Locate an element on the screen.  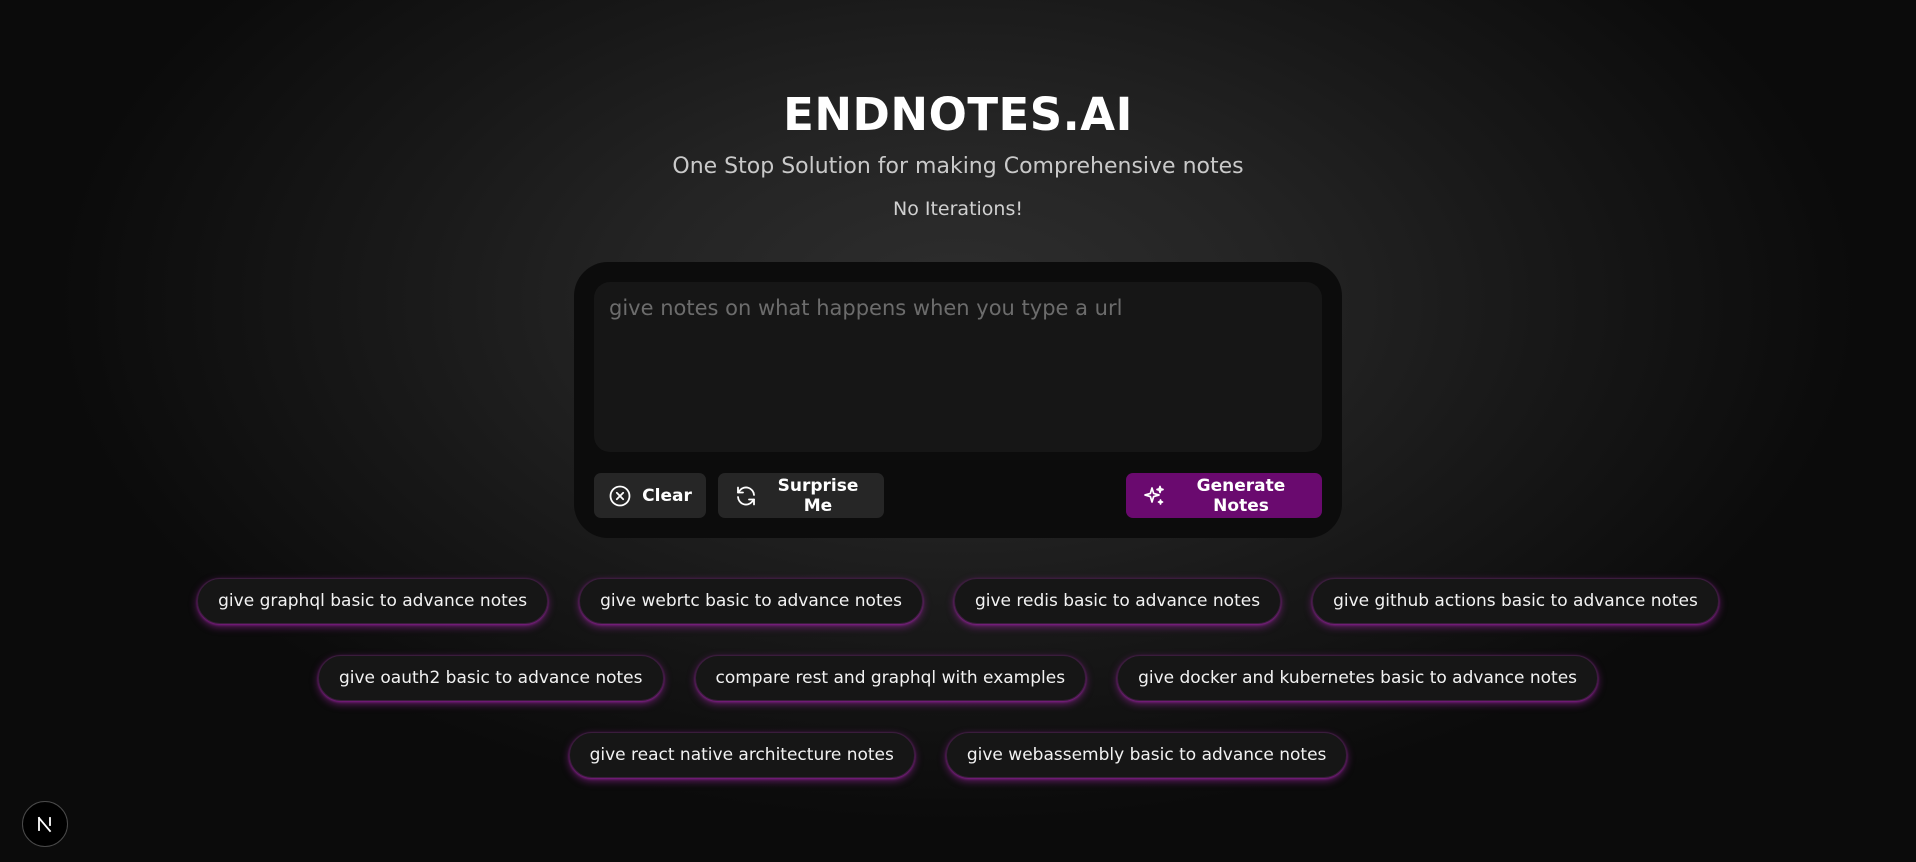
suggestion-chip: give react native architecture notes is located at coordinates (741, 755).